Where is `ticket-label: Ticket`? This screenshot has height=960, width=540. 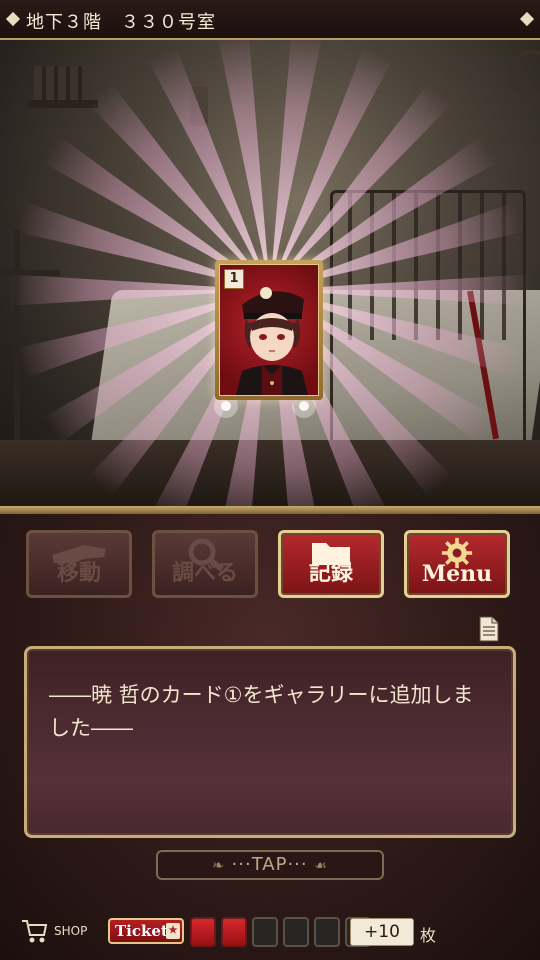 ticket-label: Ticket is located at coordinates (141, 931).